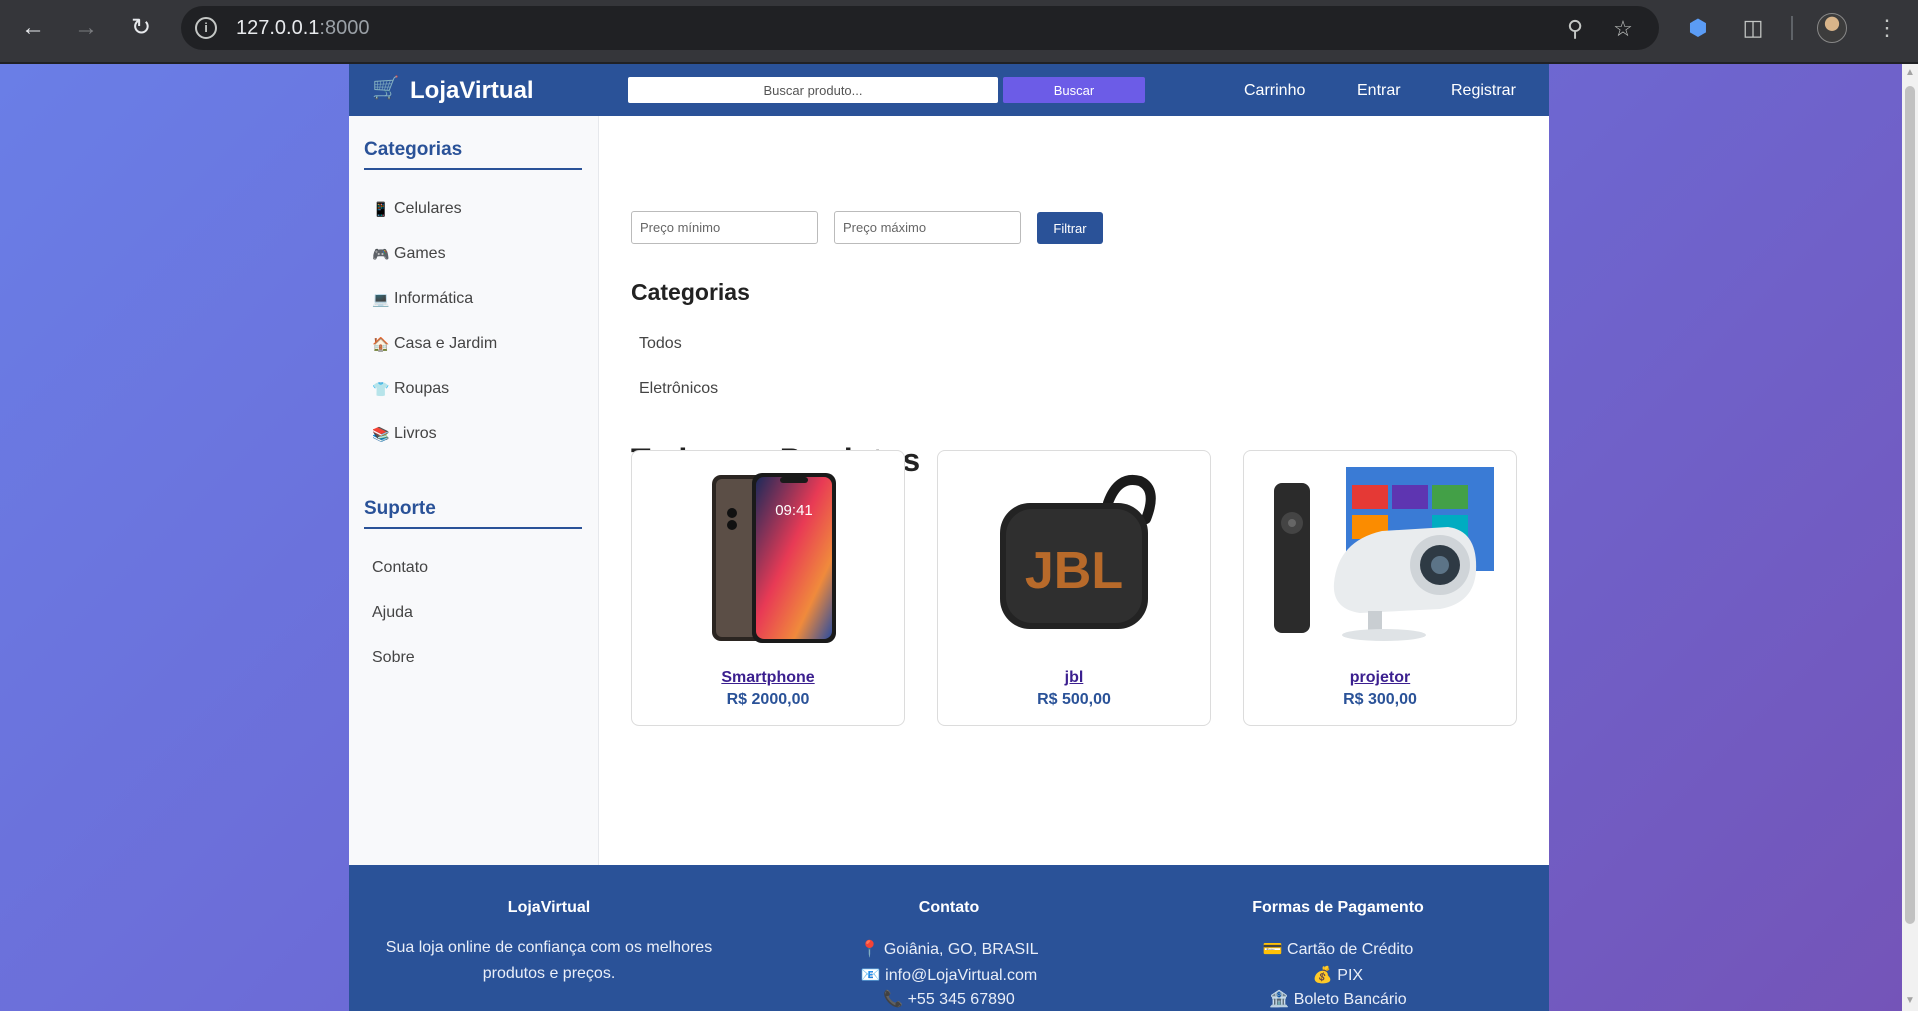 This screenshot has height=1011, width=1918. I want to click on browser-toolbar: ← → ↻ i 127.0.0.1:8000 ⚲ ☆ ⬢ ◫ ⋮, so click(959, 31).